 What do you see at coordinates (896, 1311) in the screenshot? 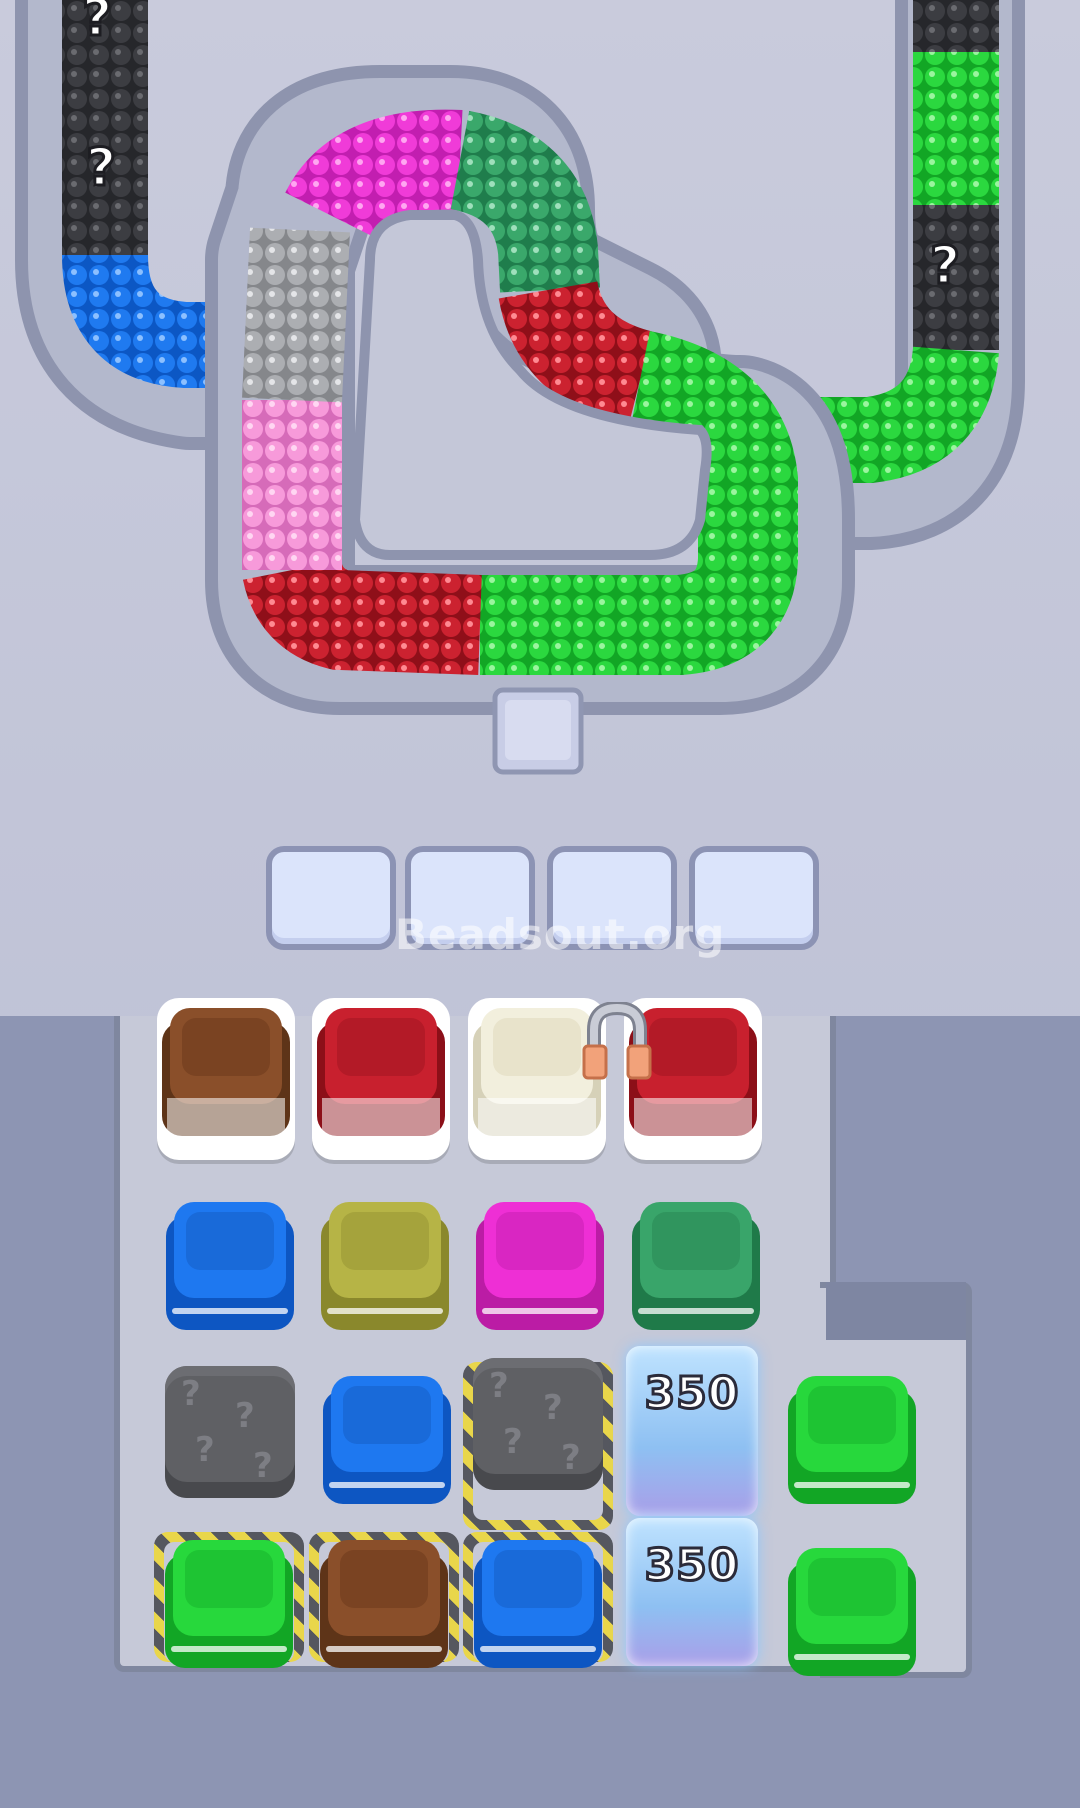
I see `tray-shelf` at bounding box center [896, 1311].